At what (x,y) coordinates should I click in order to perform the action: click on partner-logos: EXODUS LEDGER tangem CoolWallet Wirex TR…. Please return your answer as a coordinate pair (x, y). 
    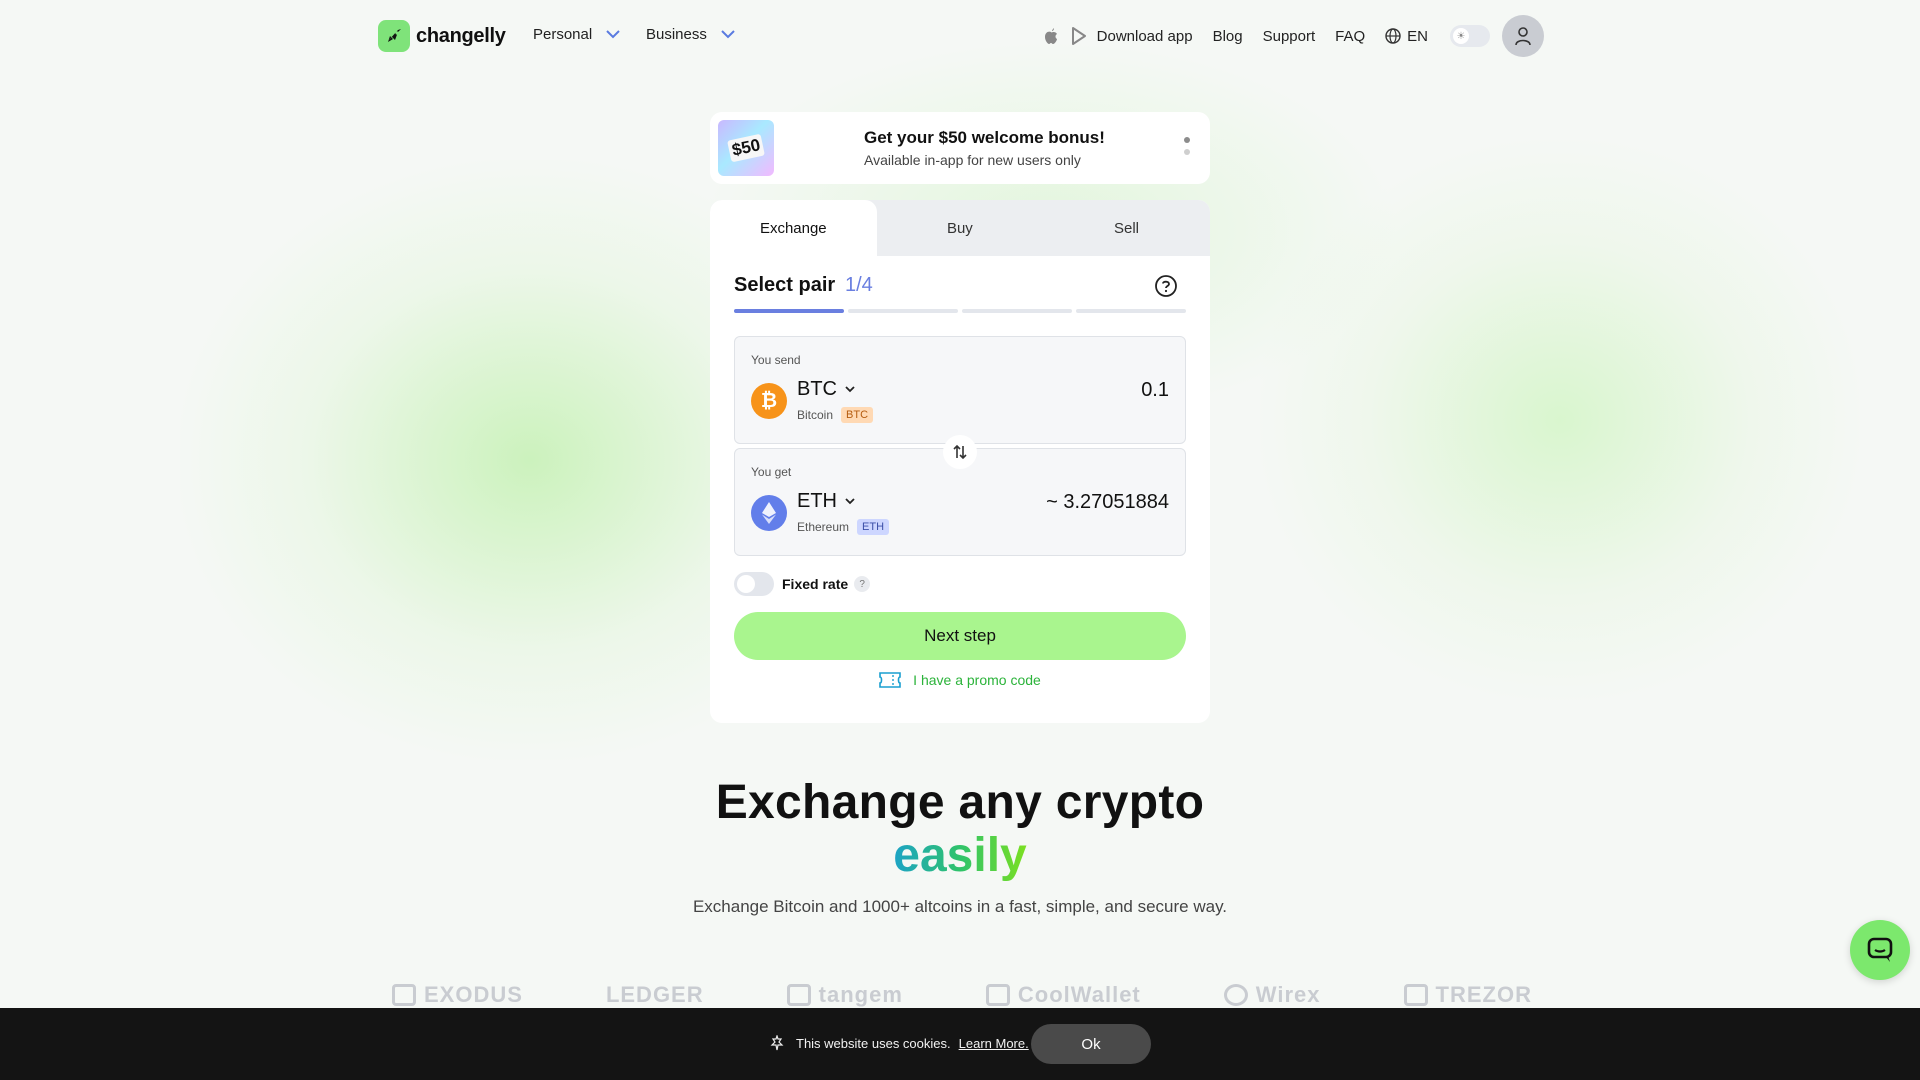
    Looking at the image, I should click on (962, 995).